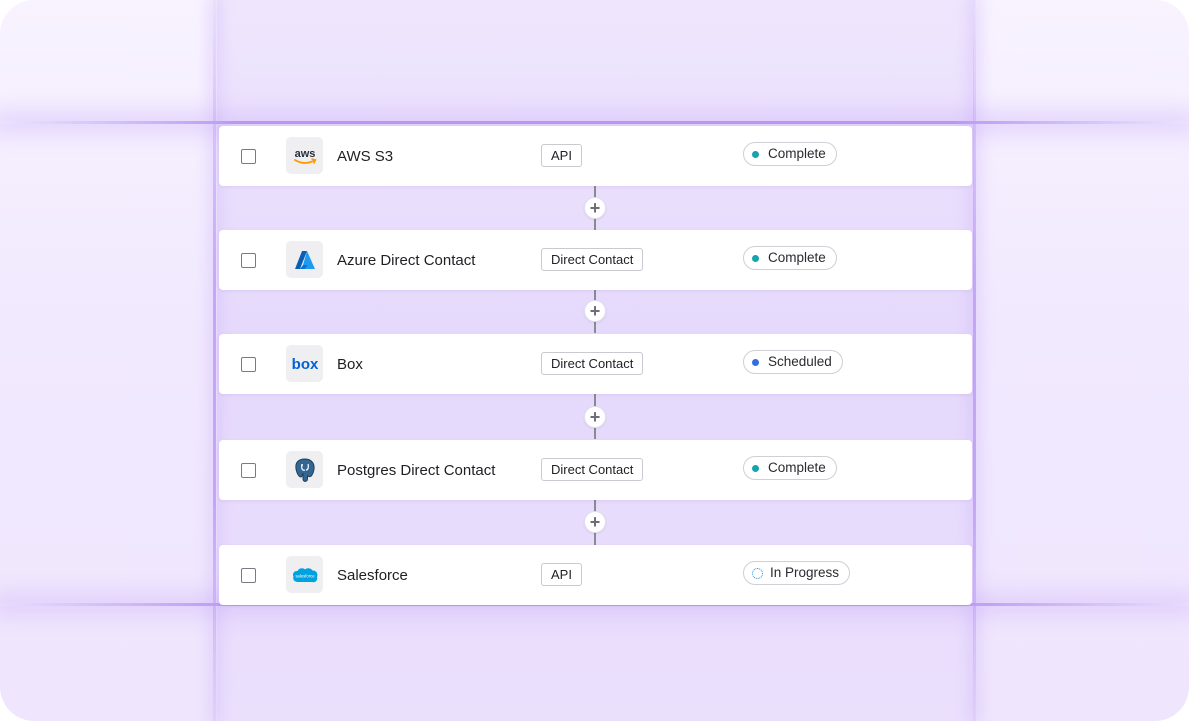  Describe the element at coordinates (595, 575) in the screenshot. I see `table-row: salesforce Salesforce API In Progress` at that location.